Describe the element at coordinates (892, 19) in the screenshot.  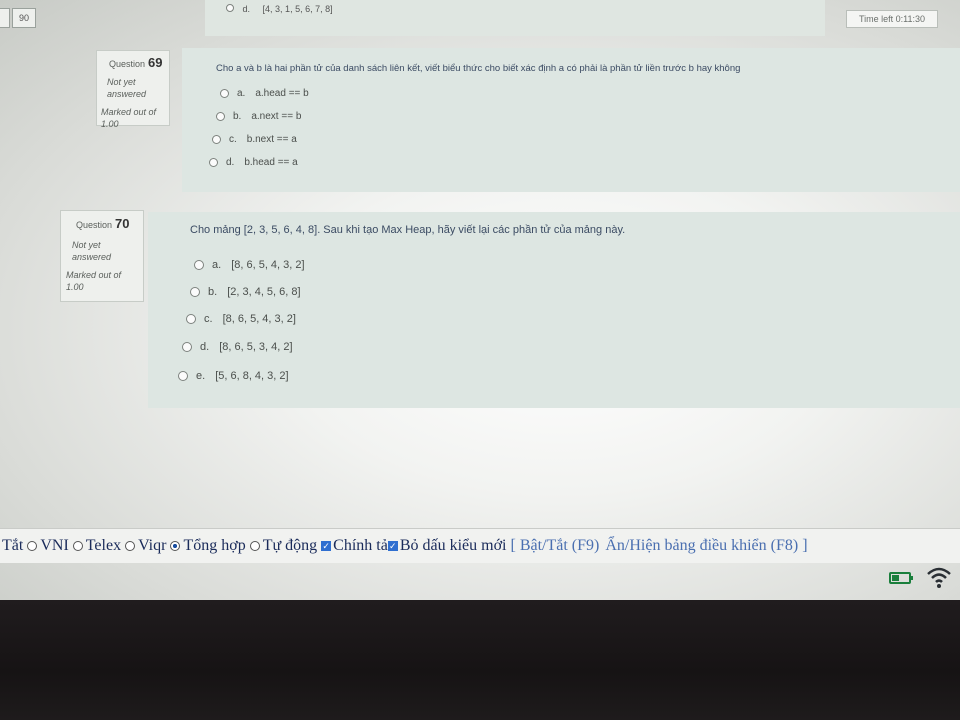
I see `time-left-badge: Time left 0:11:30` at that location.